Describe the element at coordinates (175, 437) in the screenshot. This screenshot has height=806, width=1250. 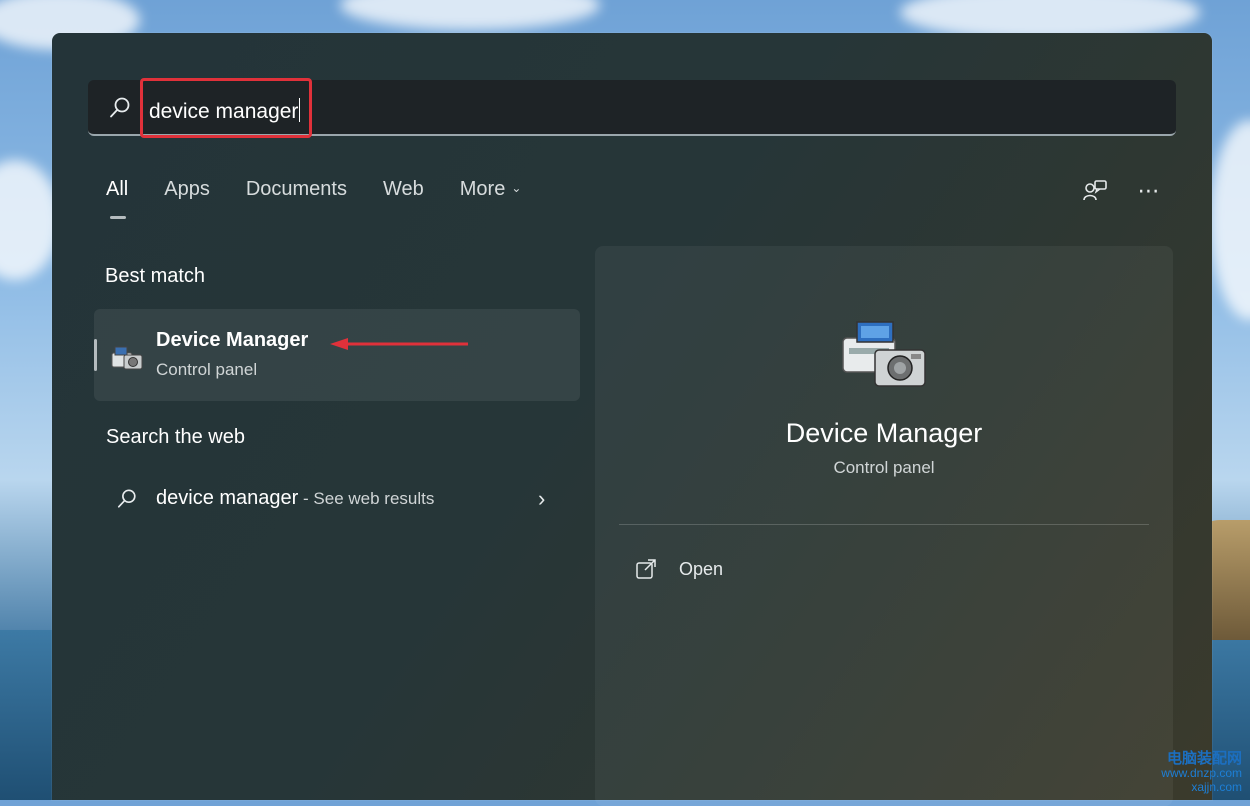
I see `search-web-heading: Search the web` at that location.